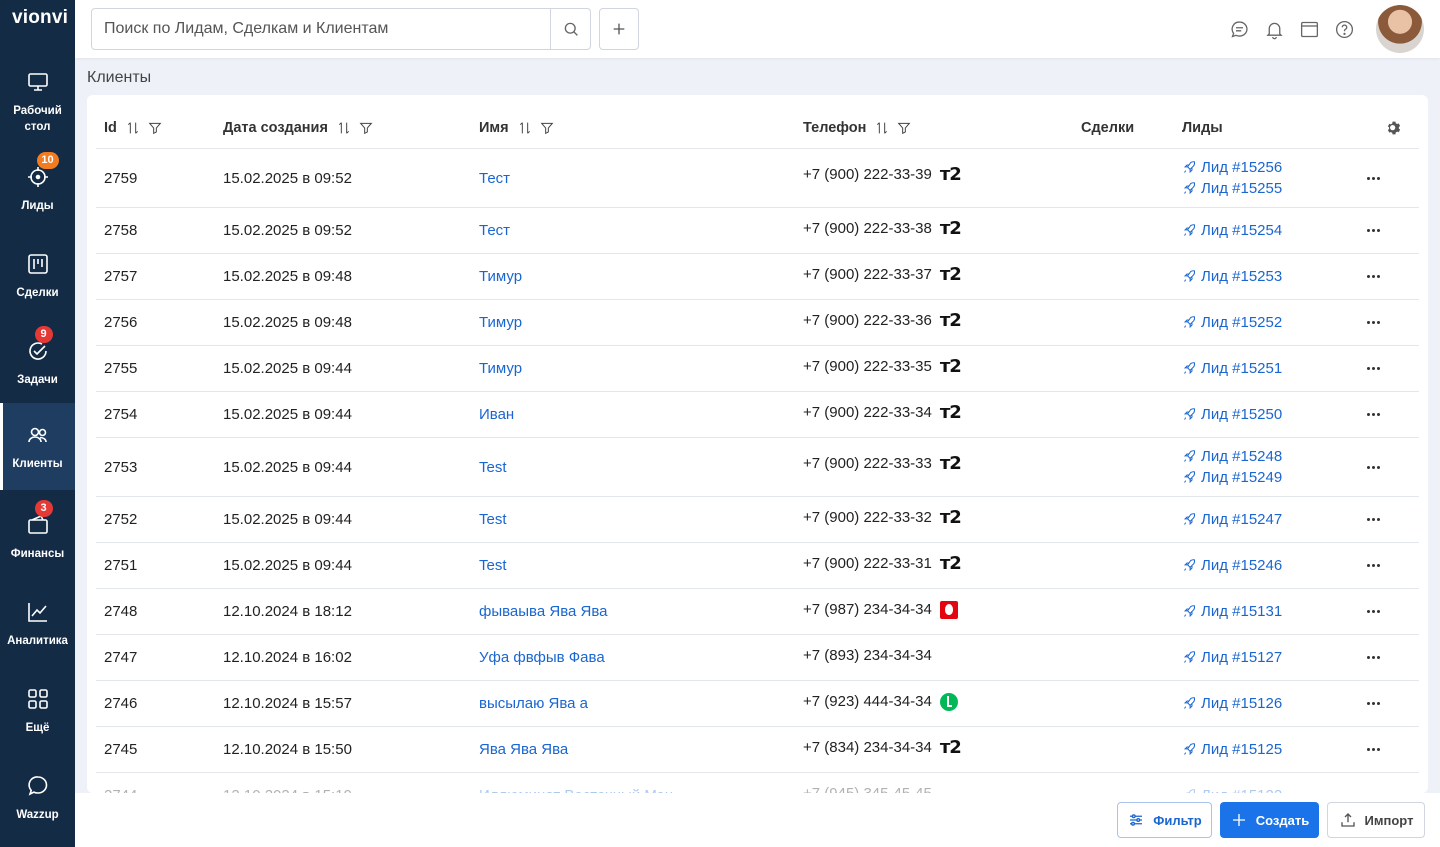 This screenshot has height=847, width=1440. Describe the element at coordinates (1232, 323) in the screenshot. I see `lead-link: Лид #15252` at that location.